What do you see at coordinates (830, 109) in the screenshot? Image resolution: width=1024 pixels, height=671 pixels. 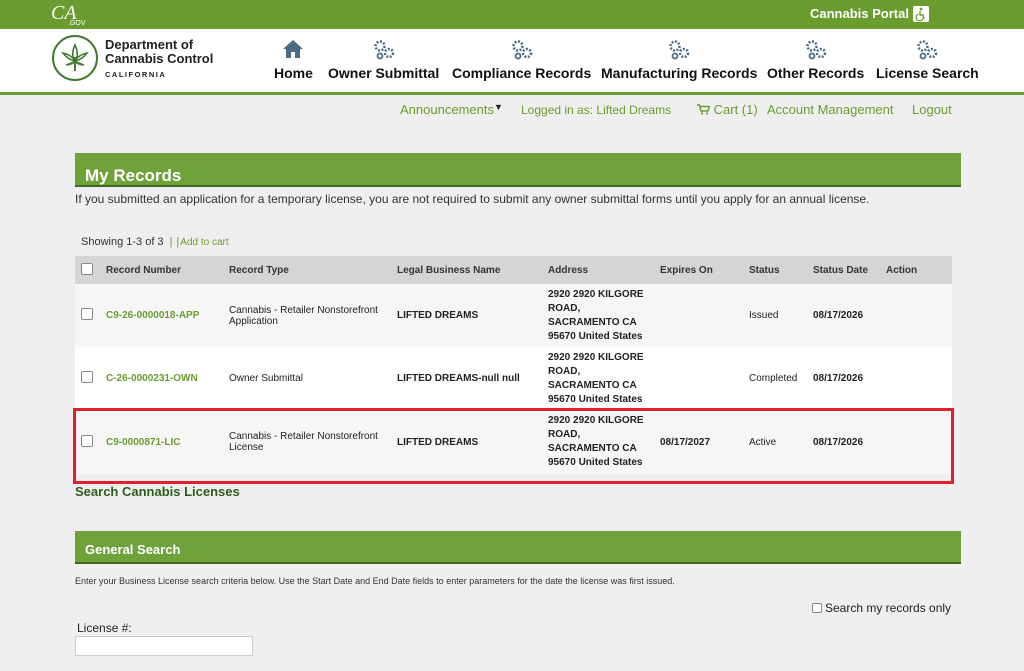 I see `account-management-link: Account Management` at bounding box center [830, 109].